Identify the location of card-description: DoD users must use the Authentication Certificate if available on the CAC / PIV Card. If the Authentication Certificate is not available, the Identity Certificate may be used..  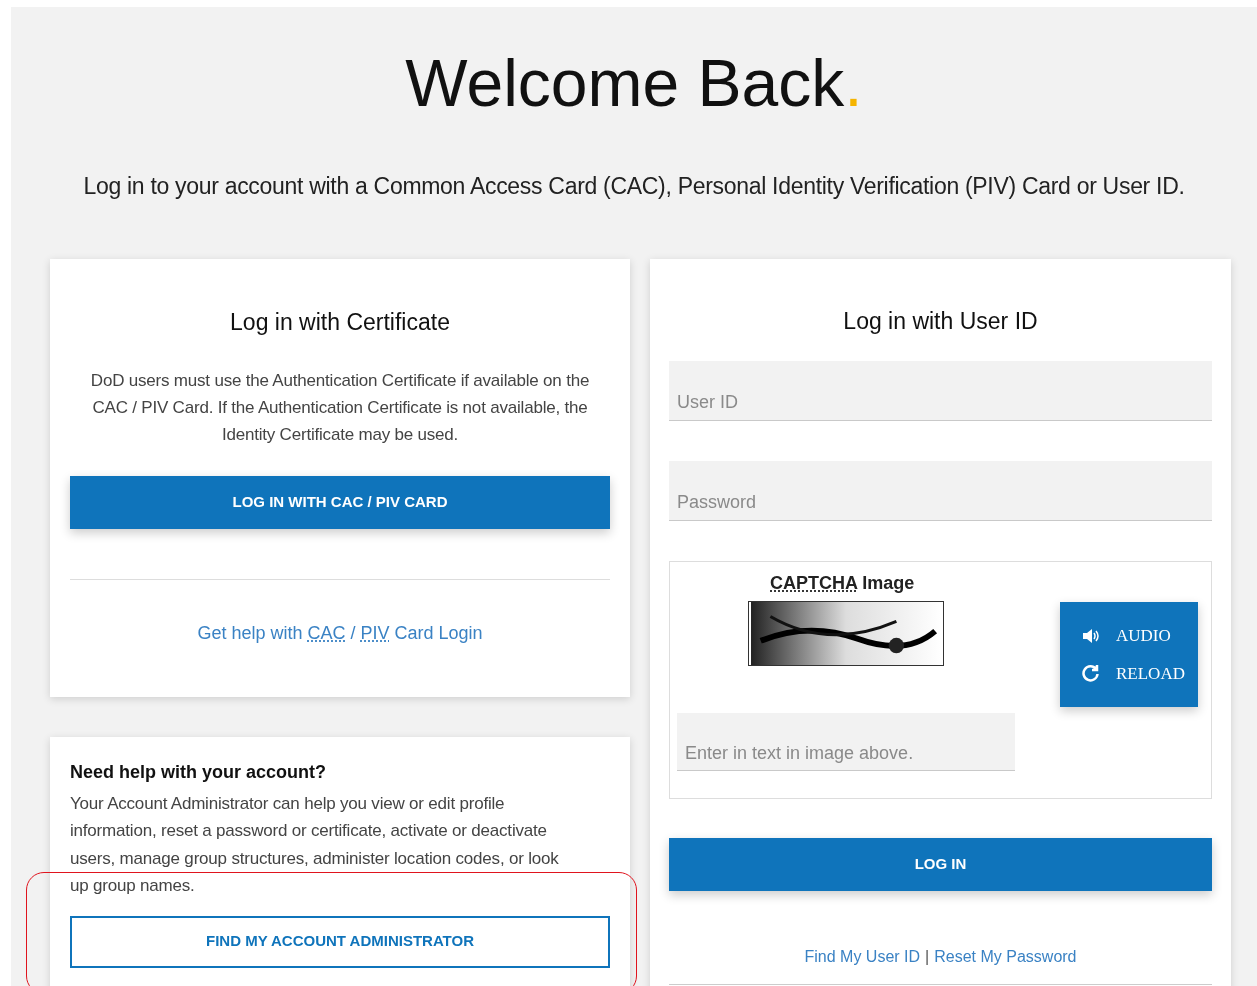
(340, 408).